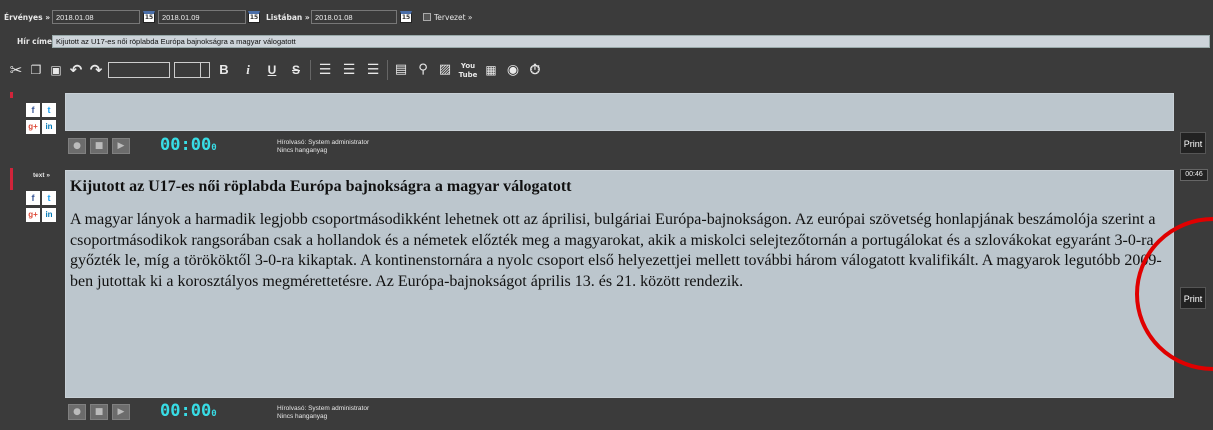 Image resolution: width=1213 pixels, height=430 pixels. What do you see at coordinates (491, 70) in the screenshot?
I see `gallery-icon: ▦` at bounding box center [491, 70].